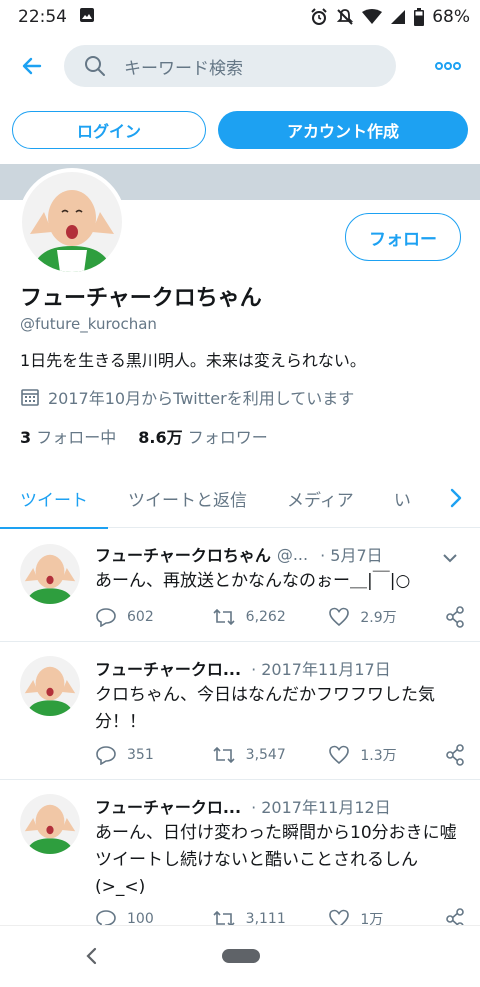 The height and width of the screenshot is (987, 480). Describe the element at coordinates (243, 806) in the screenshot. I see `tweet-header: フューチャークロ... · 2017年11月12日` at that location.